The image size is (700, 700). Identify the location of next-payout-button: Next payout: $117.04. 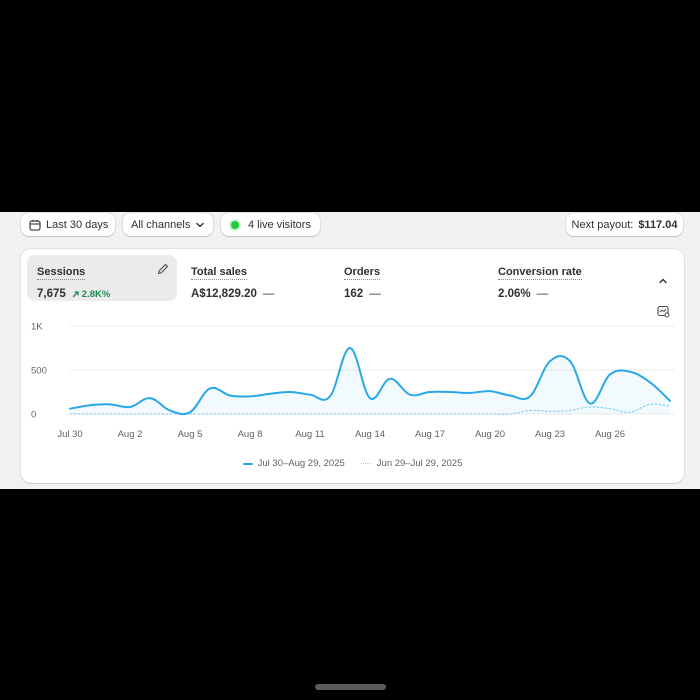
(624, 224).